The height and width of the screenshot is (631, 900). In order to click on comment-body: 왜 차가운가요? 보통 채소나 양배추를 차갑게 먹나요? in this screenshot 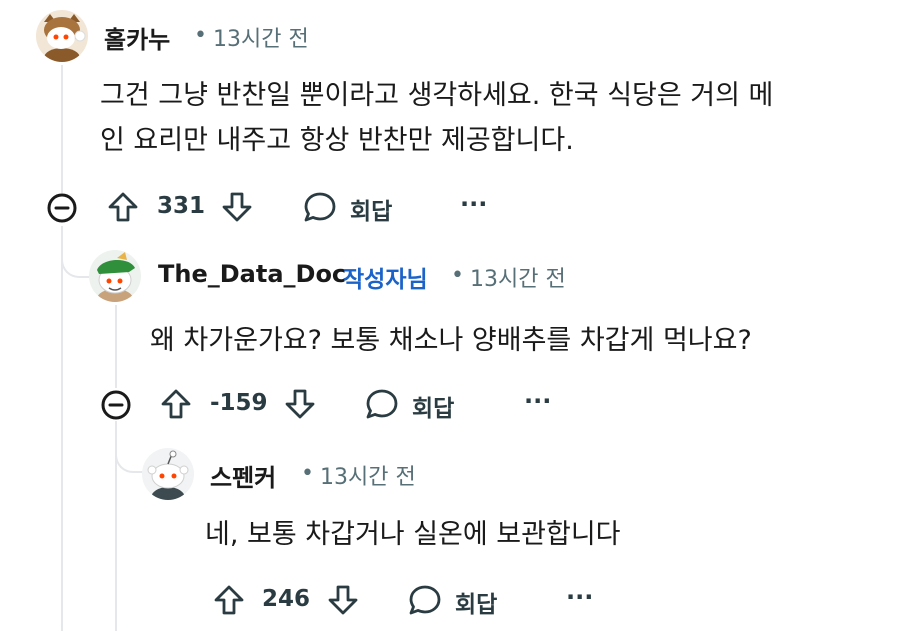, I will do `click(515, 340)`.